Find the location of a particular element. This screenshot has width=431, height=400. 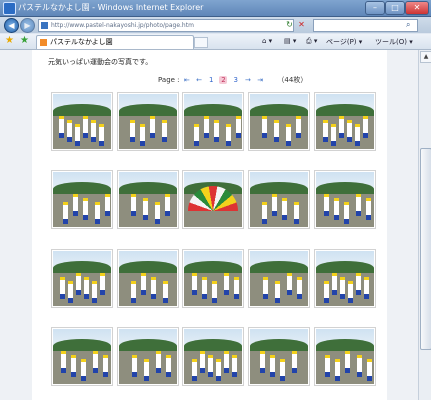

page-caption: 元気いっぱい運動会の写真です。 is located at coordinates (100, 62).